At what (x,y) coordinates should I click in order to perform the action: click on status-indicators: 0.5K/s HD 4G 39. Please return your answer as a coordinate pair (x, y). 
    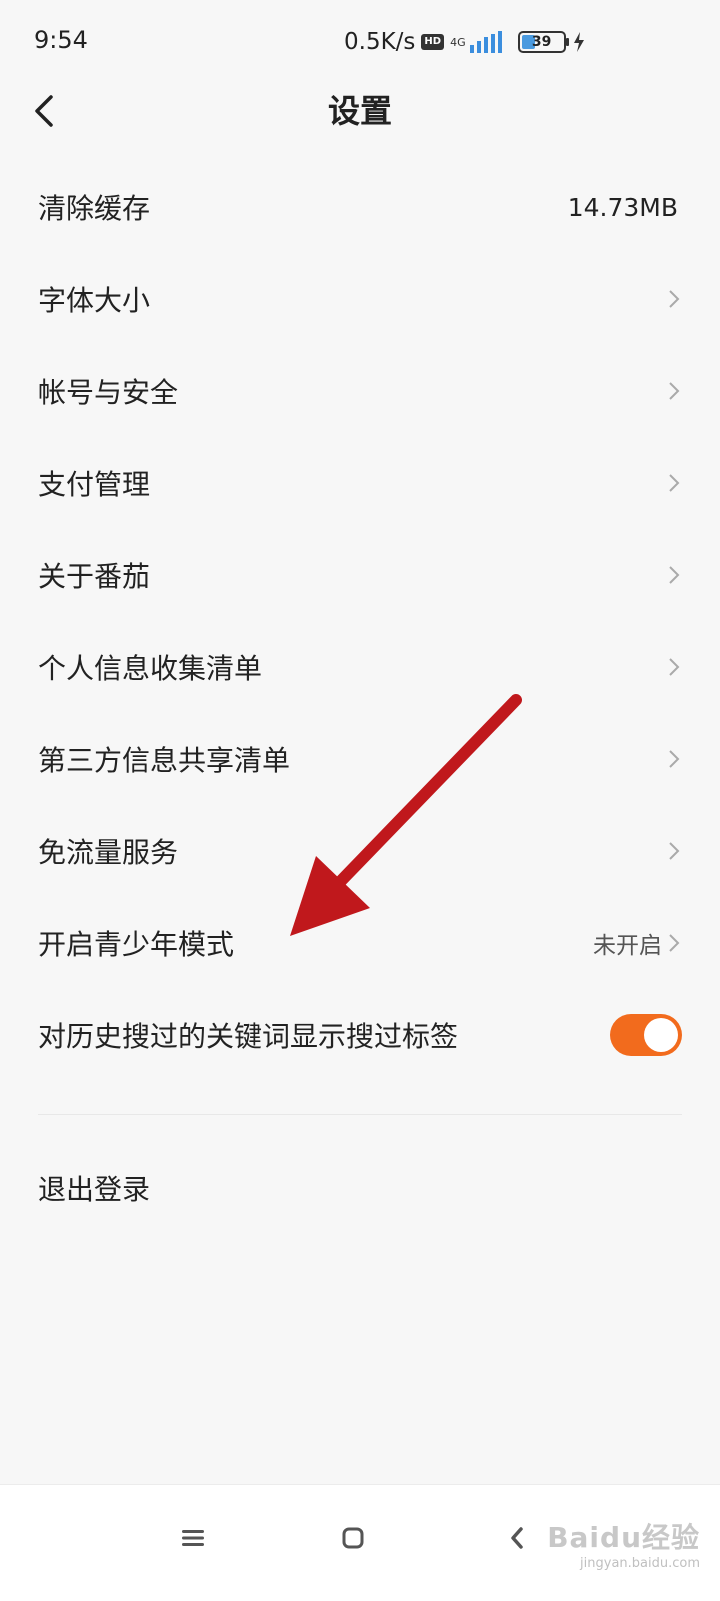
    Looking at the image, I should click on (465, 42).